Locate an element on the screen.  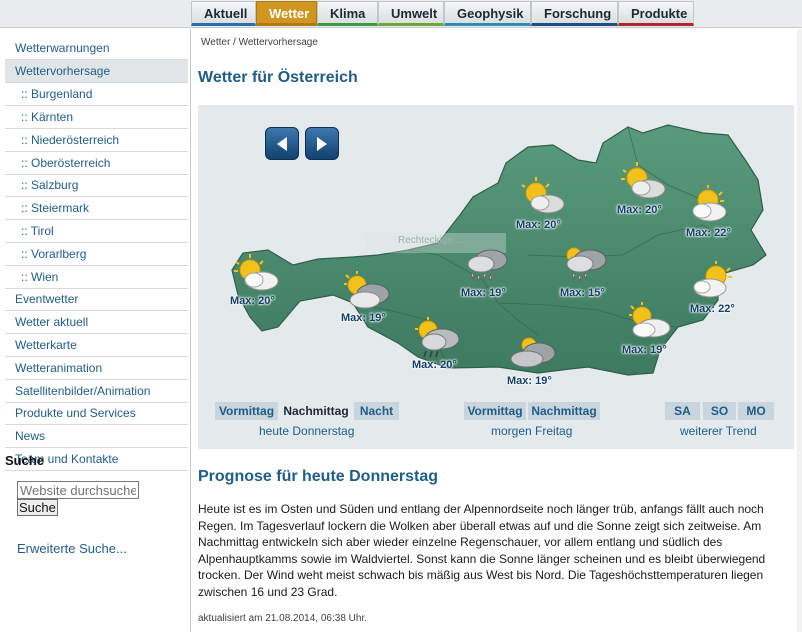
max-temp: Max: 15° is located at coordinates (582, 293).